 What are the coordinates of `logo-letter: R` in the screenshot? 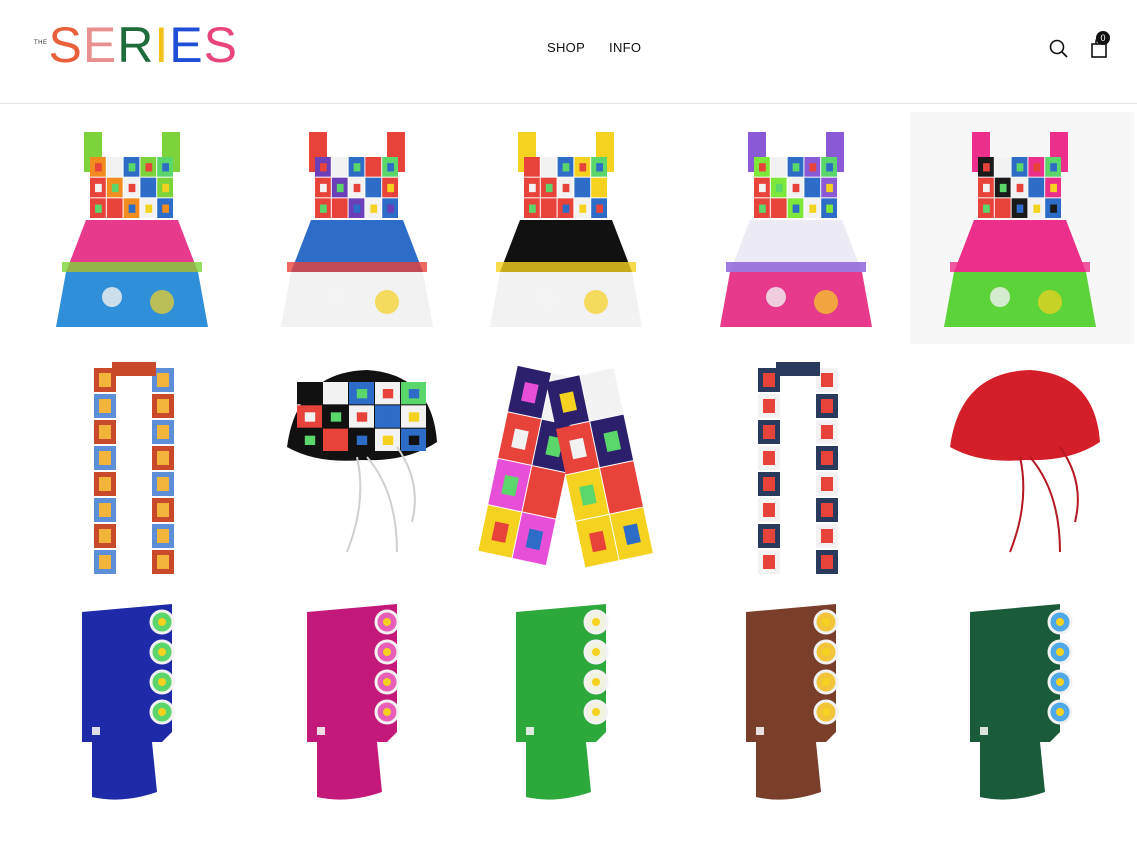 It's located at (136, 45).